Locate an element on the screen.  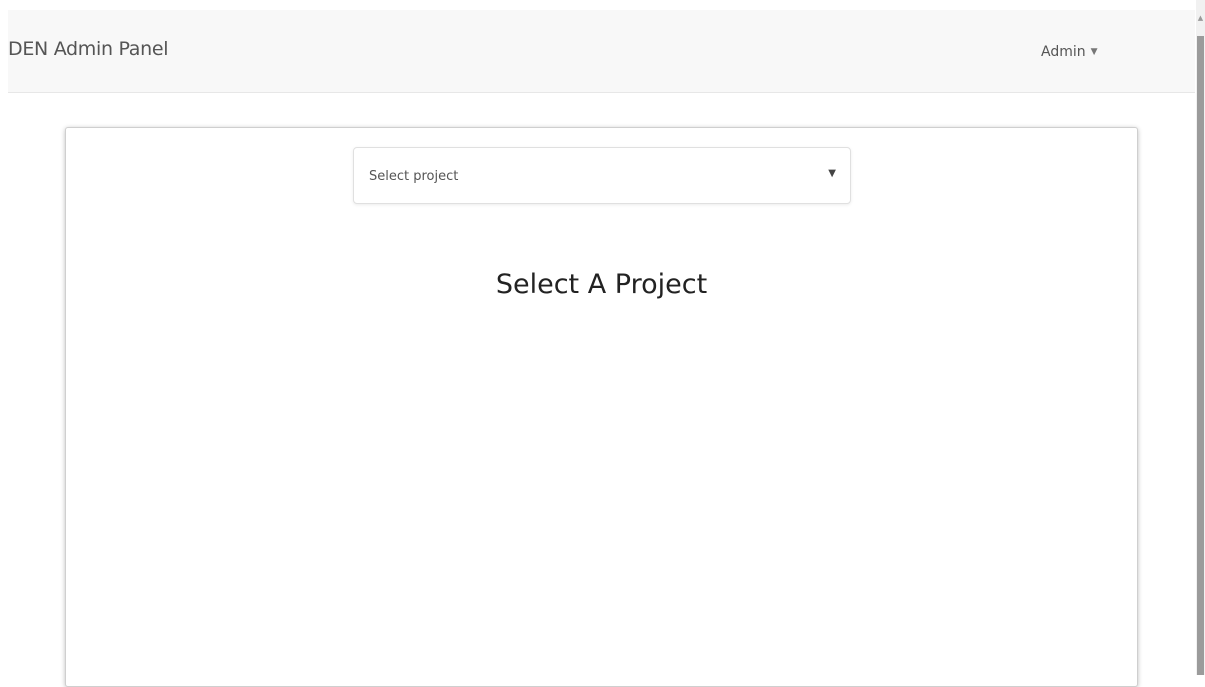
user-menu-dropdown: Admin ▼ is located at coordinates (1069, 52).